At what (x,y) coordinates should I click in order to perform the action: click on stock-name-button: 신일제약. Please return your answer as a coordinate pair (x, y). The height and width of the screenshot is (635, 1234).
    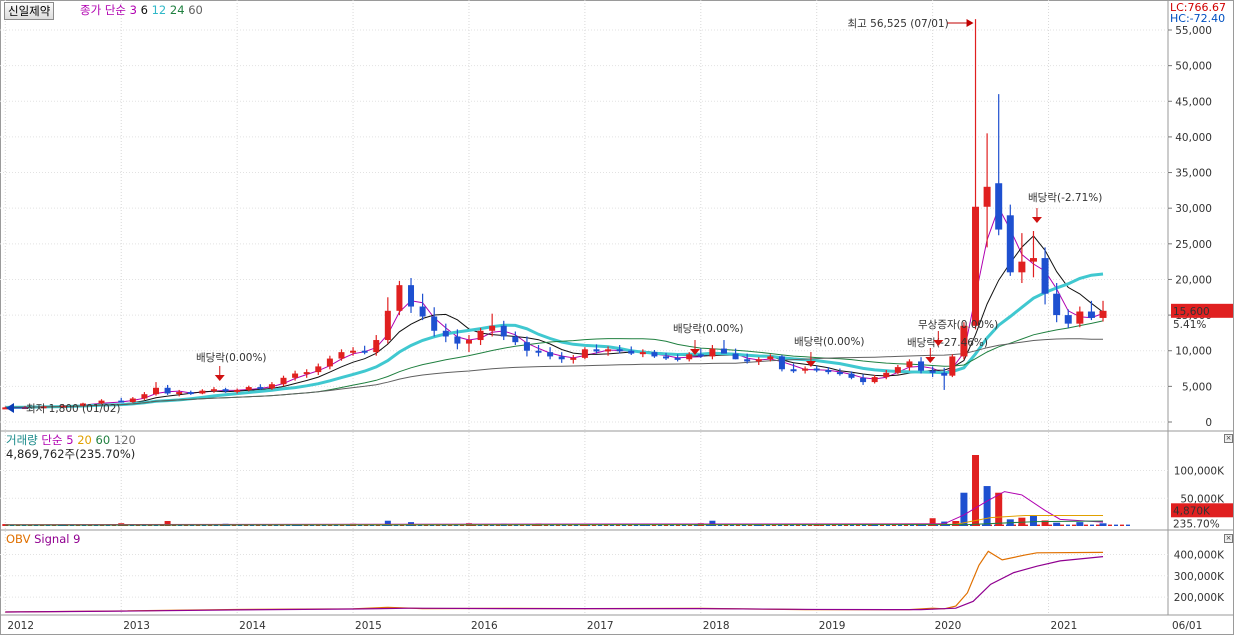
    Looking at the image, I should click on (29, 11).